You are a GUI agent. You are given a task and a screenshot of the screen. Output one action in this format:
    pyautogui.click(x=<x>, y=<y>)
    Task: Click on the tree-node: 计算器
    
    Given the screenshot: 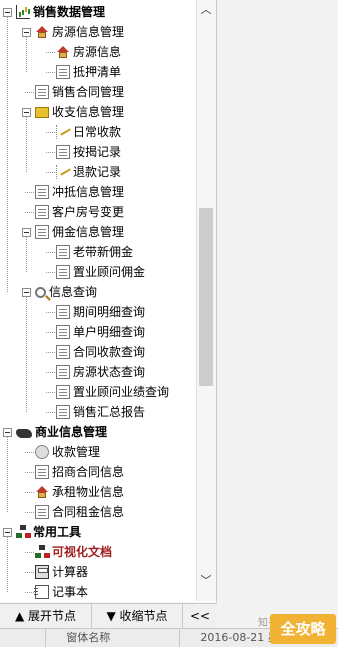 What is the action you would take?
    pyautogui.click(x=61, y=572)
    